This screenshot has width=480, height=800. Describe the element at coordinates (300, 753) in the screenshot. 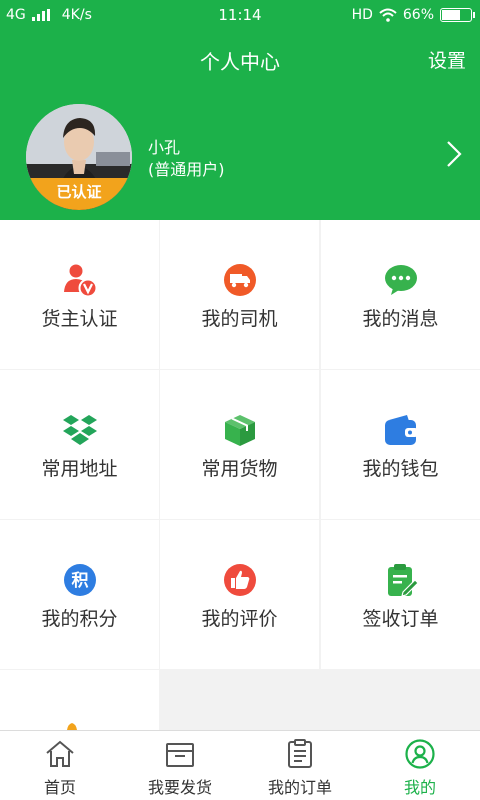

I see `order-list-icon` at that location.